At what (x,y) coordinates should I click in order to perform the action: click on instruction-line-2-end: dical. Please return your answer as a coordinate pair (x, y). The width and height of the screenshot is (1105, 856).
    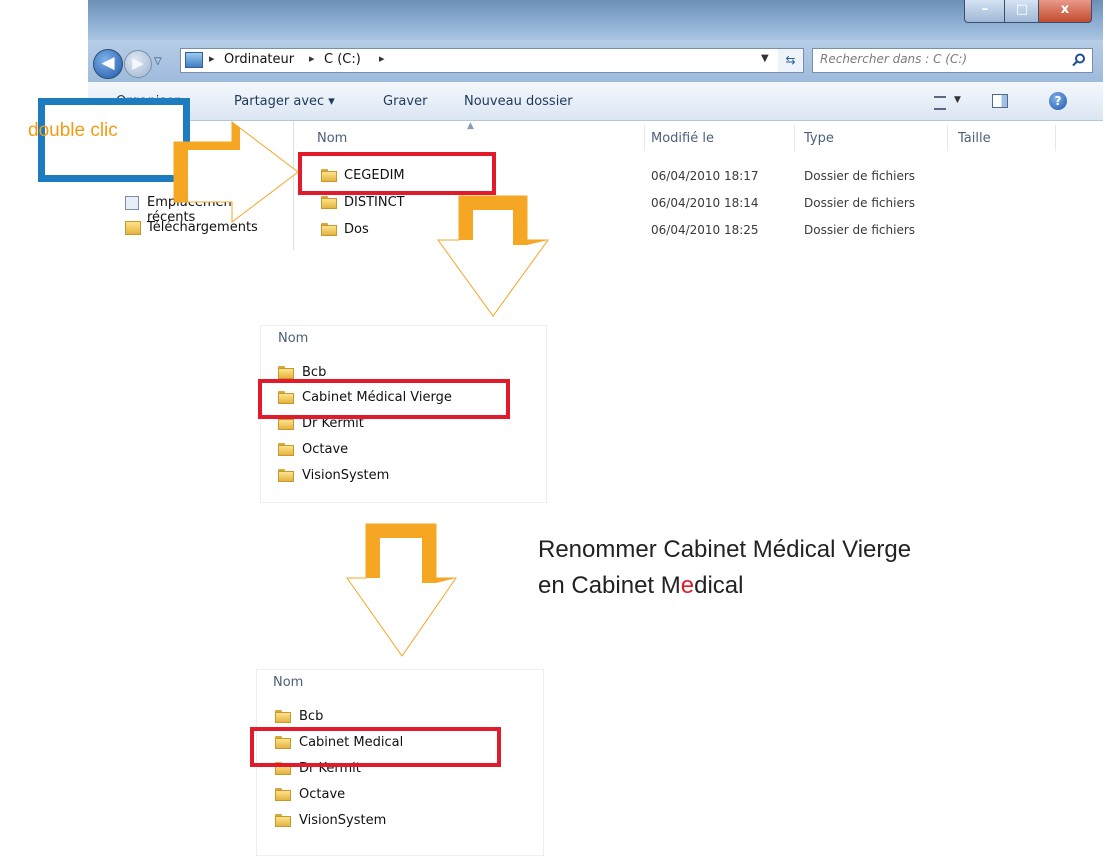
    Looking at the image, I should click on (719, 585).